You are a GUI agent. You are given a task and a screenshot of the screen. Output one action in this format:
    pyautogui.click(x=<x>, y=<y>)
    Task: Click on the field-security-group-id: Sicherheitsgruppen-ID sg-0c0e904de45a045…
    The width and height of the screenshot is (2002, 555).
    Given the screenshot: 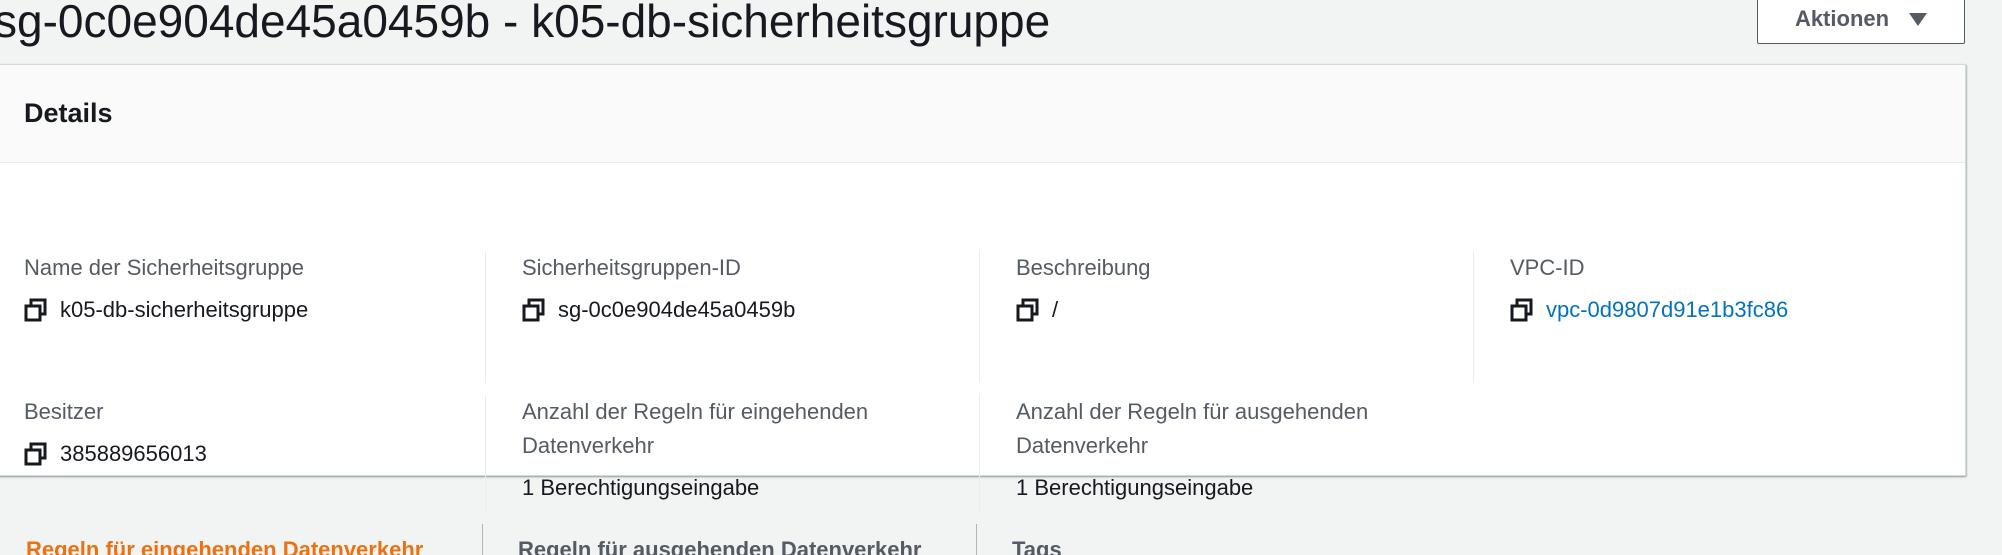 What is the action you would take?
    pyautogui.click(x=732, y=317)
    